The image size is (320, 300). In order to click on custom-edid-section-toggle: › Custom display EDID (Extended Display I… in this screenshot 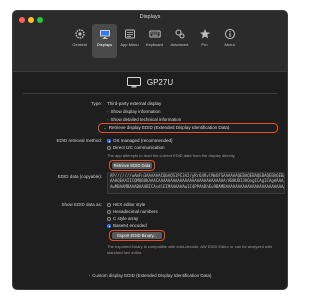, I will do `click(150, 275)`.